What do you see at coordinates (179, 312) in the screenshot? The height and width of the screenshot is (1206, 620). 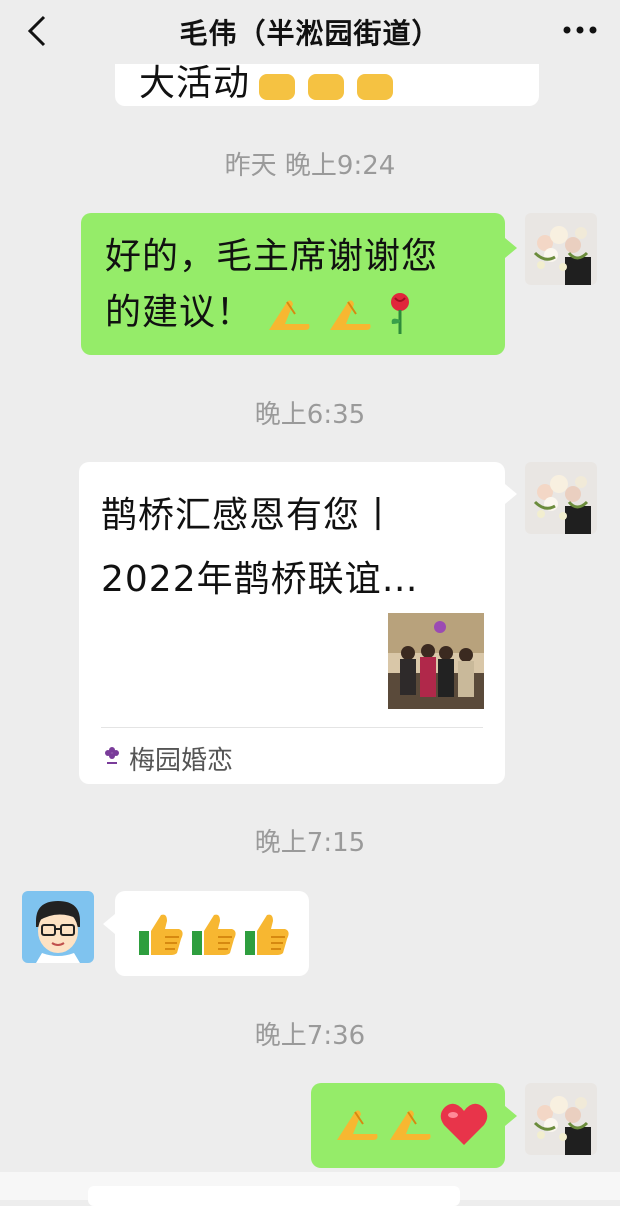 I see `message-text: 的建议！` at bounding box center [179, 312].